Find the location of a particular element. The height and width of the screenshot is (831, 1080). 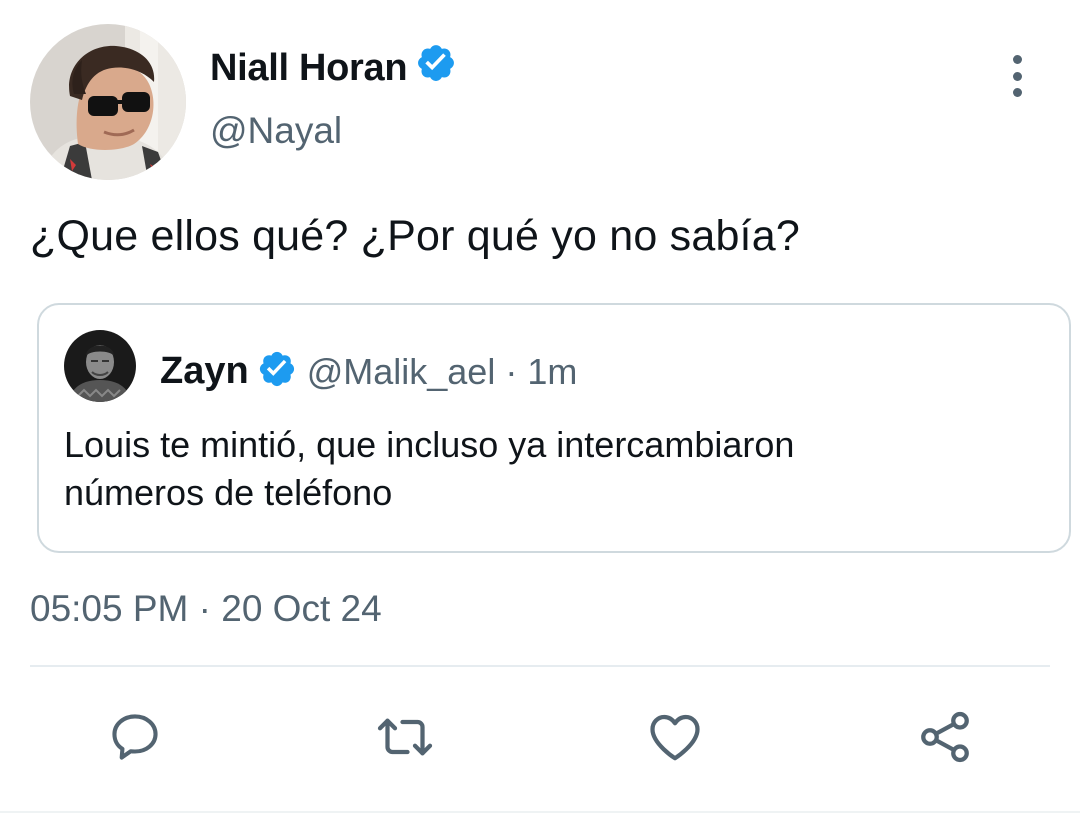

more-vertical-icon is located at coordinates (1017, 76).